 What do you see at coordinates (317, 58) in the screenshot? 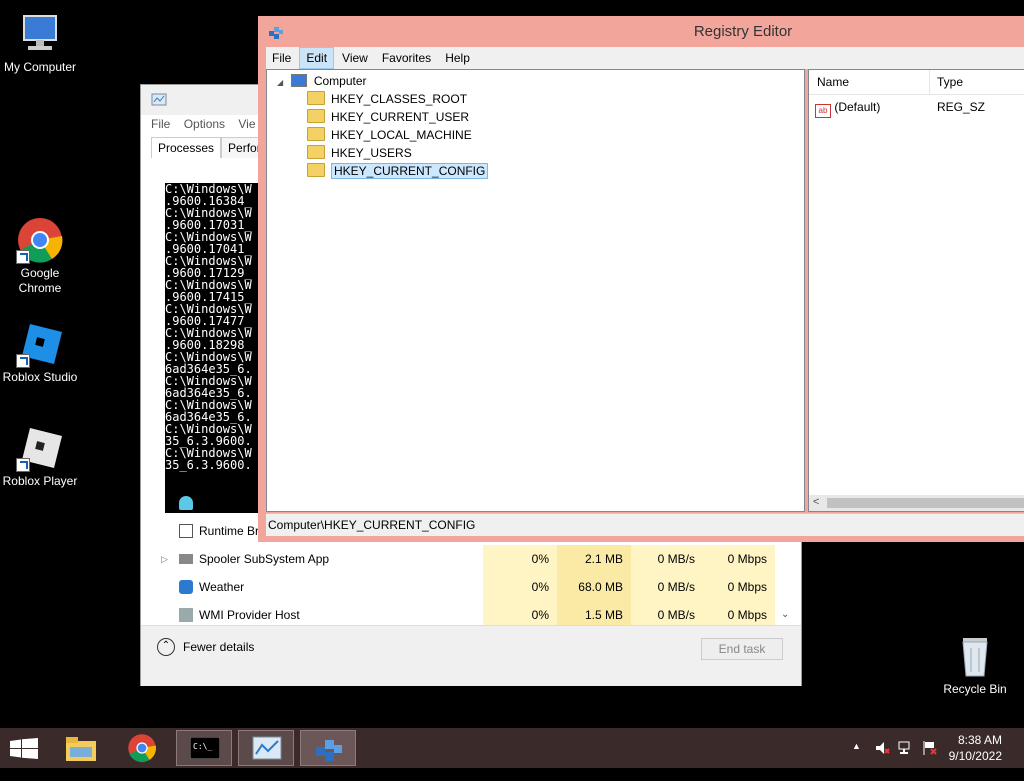
I see `menu-edit: Edit` at bounding box center [317, 58].